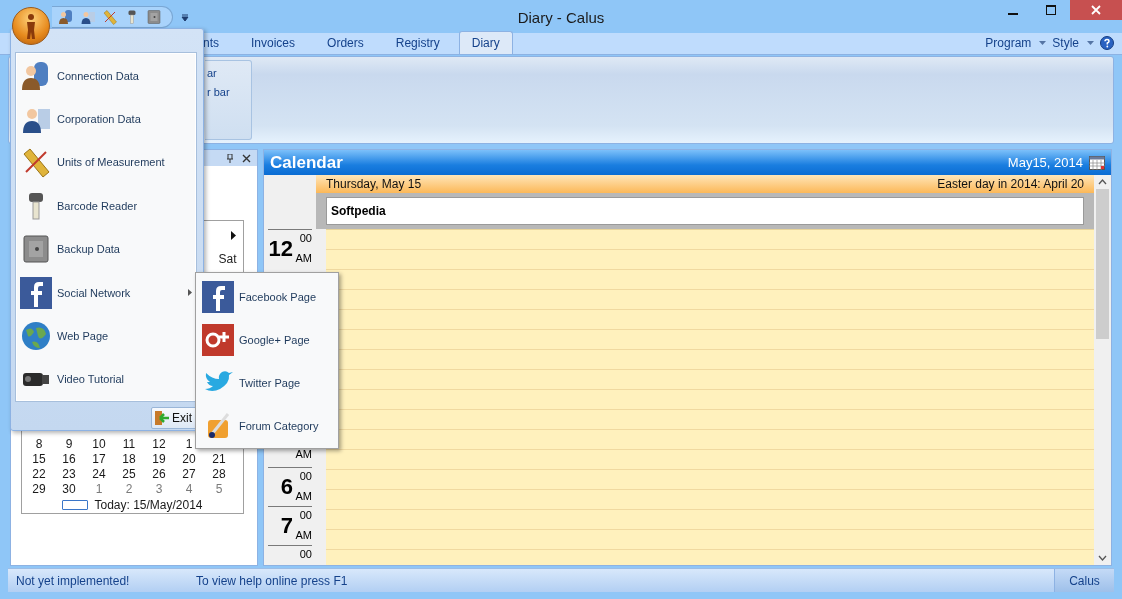 The image size is (1122, 599). I want to click on weekday-label: Sat, so click(227, 259).